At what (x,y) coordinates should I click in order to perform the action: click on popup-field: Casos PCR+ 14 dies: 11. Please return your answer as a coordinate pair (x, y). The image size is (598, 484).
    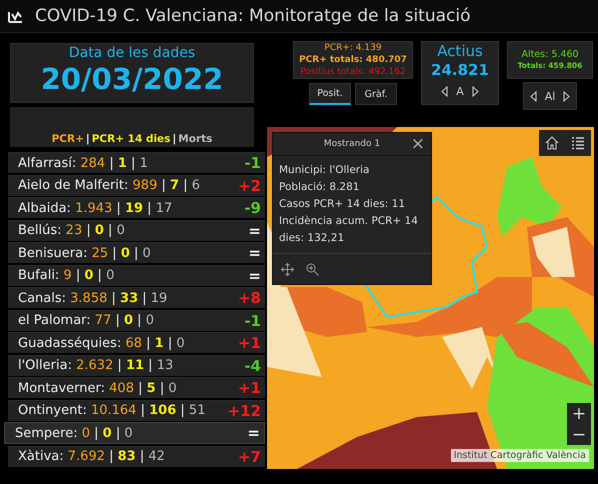
    Looking at the image, I should click on (352, 204).